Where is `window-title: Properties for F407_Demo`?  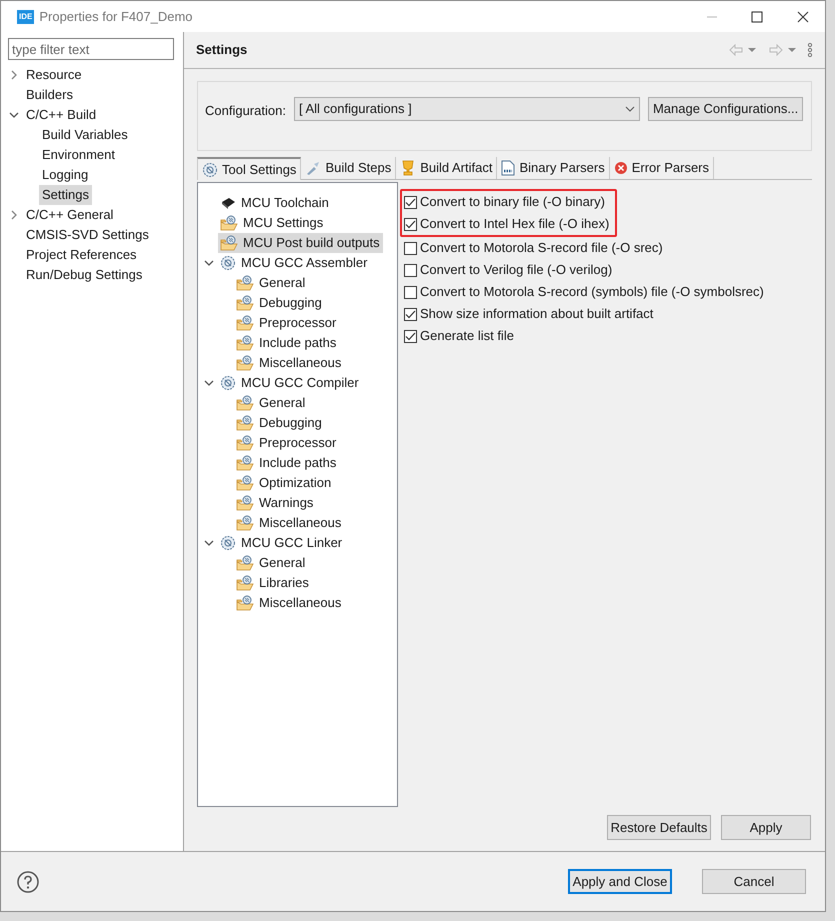
window-title: Properties for F407_Demo is located at coordinates (116, 17).